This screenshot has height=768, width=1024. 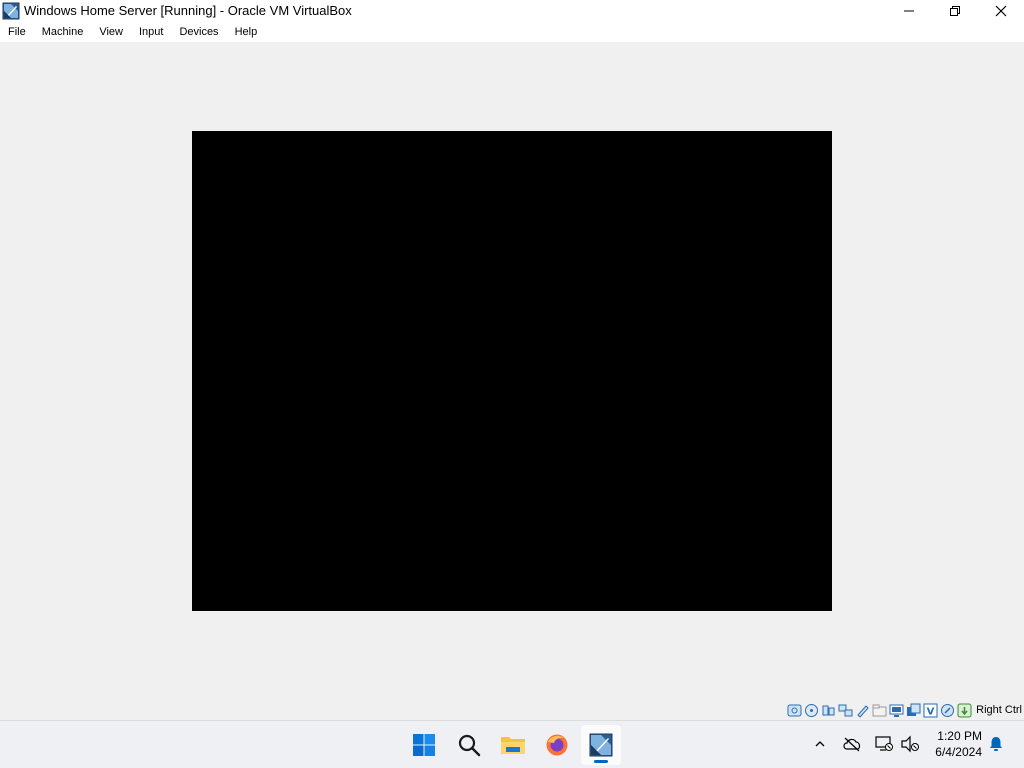 I want to click on network-icon, so click(x=845, y=710).